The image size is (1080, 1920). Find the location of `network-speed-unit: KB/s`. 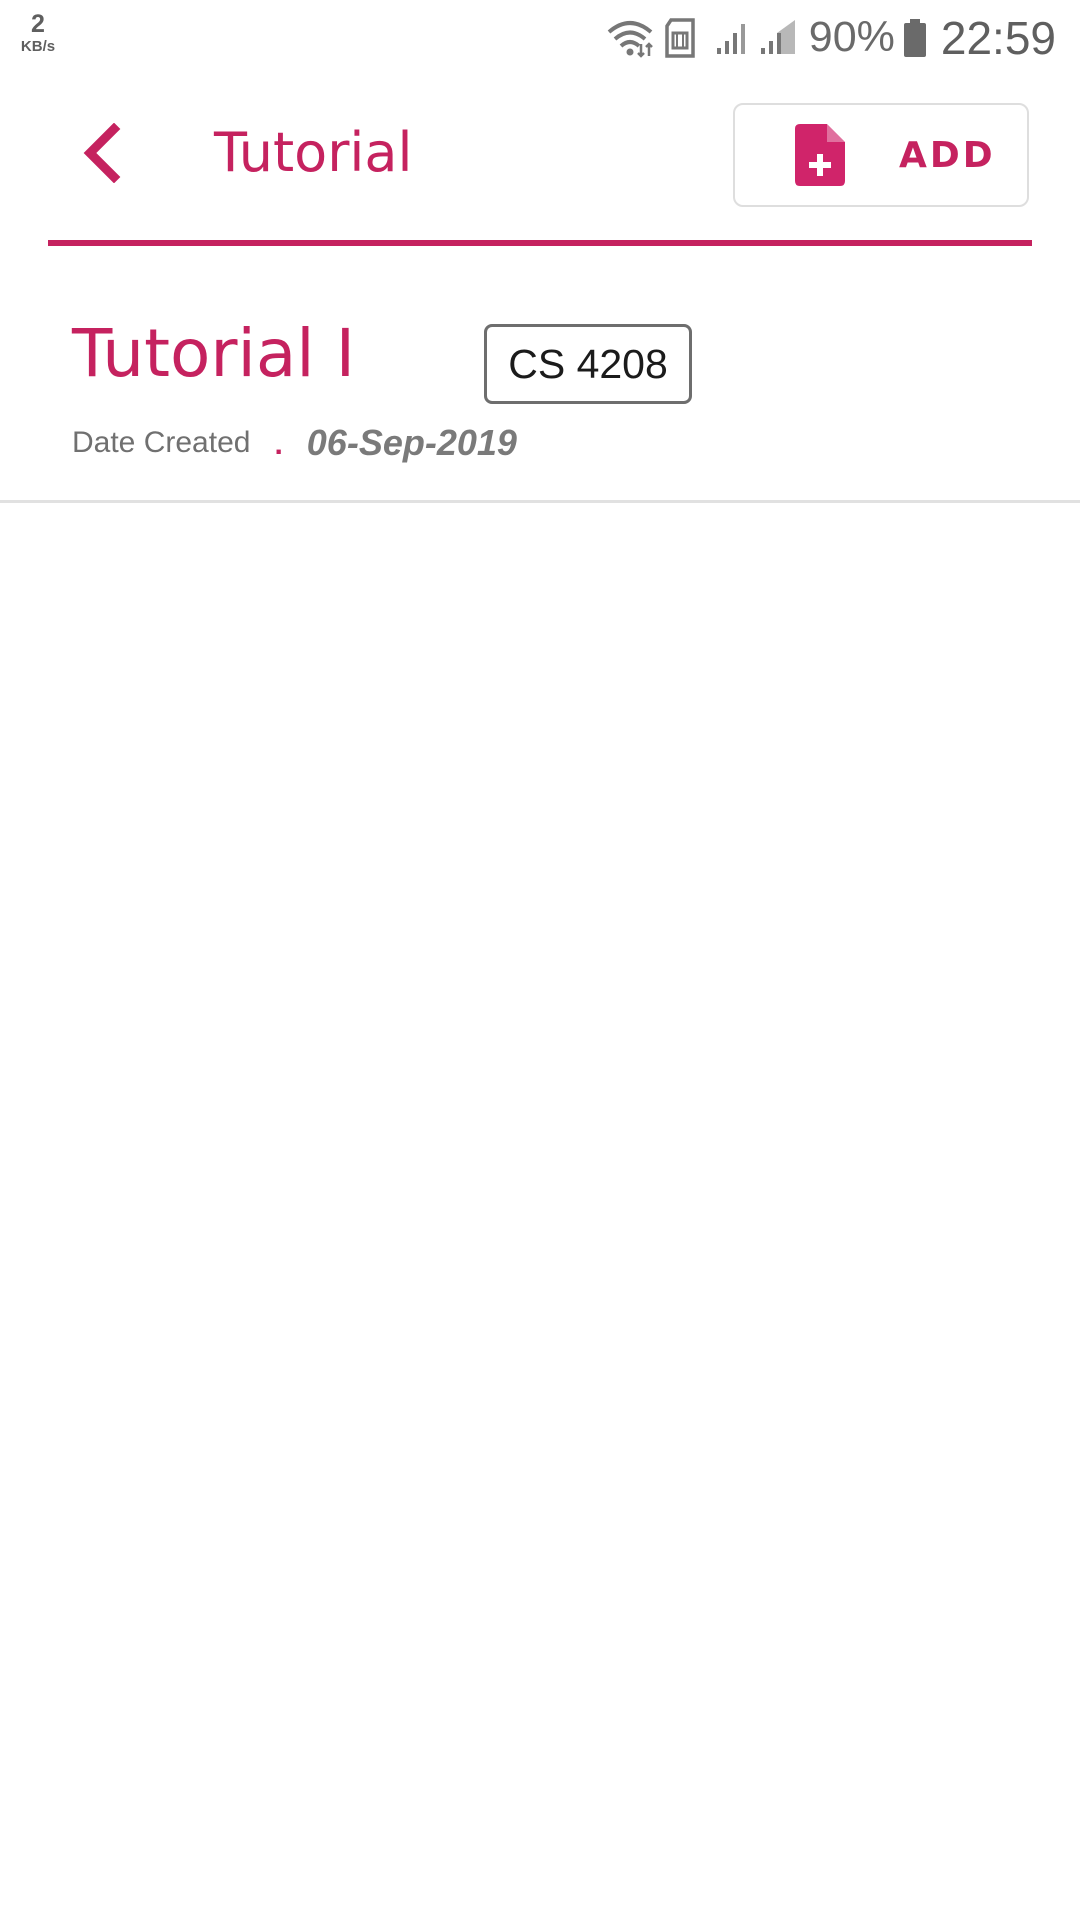

network-speed-unit: KB/s is located at coordinates (38, 46).